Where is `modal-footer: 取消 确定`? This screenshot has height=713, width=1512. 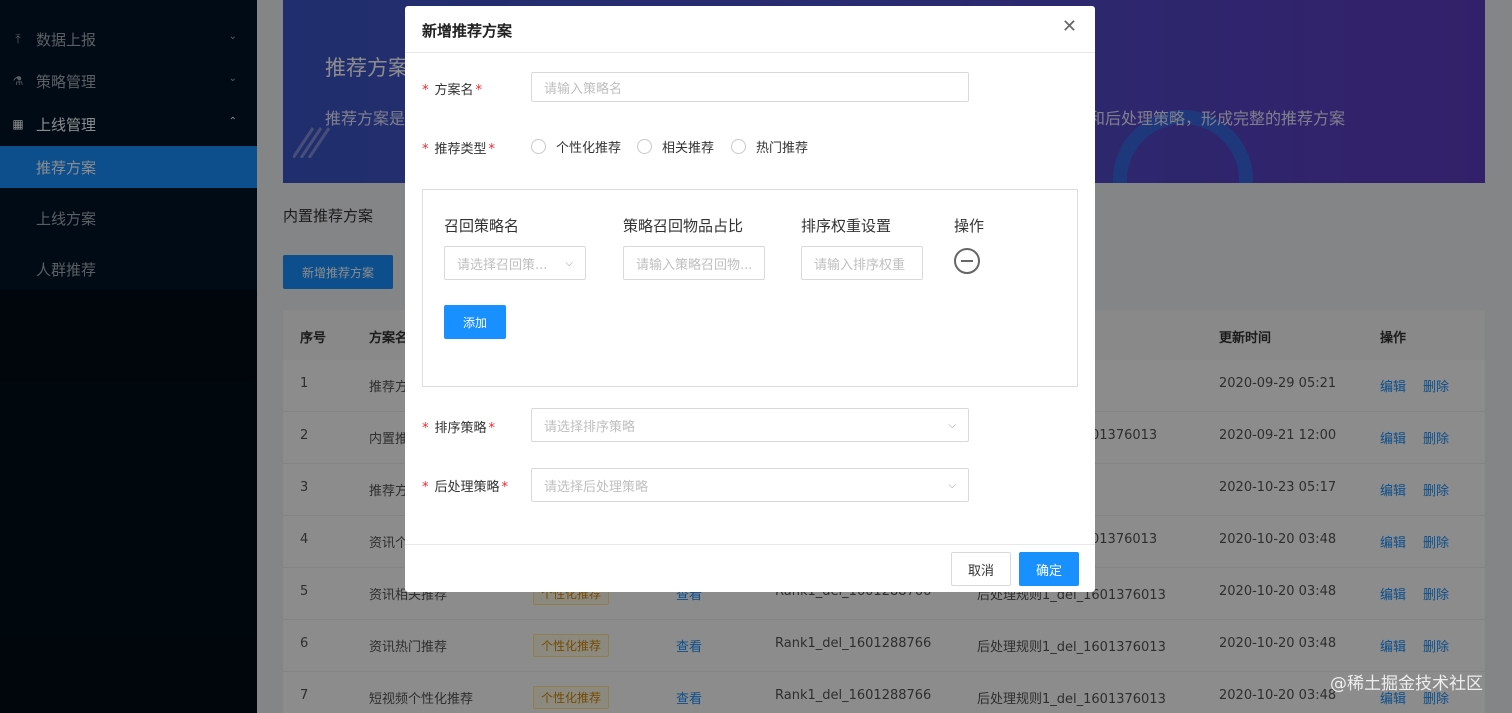
modal-footer: 取消 确定 is located at coordinates (750, 568).